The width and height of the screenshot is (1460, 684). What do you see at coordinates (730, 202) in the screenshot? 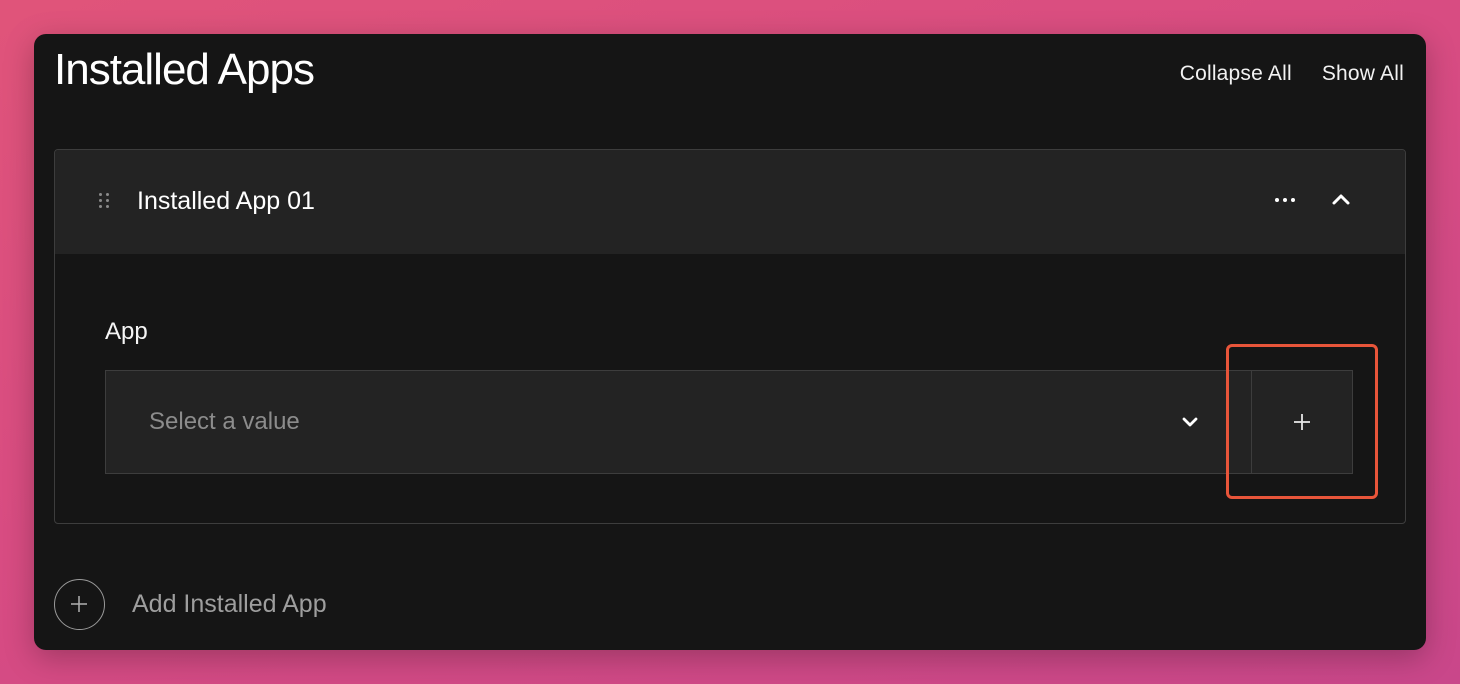
I see `installed-app-header: Installed App 01` at bounding box center [730, 202].